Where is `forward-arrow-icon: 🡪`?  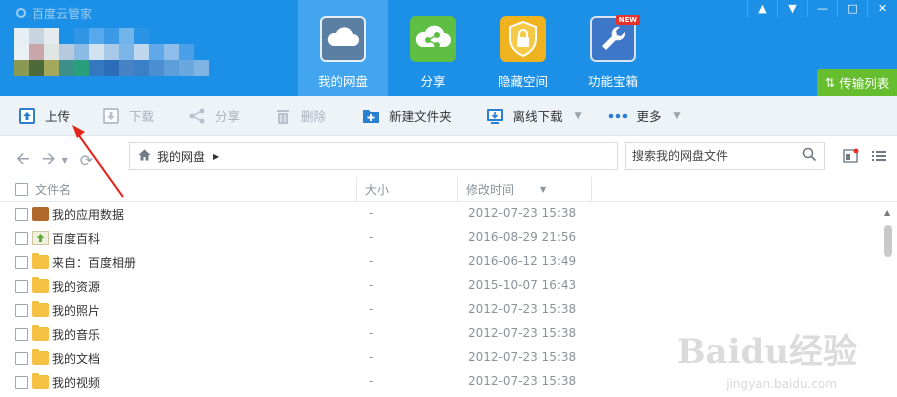 forward-arrow-icon: 🡪 is located at coordinates (49, 160).